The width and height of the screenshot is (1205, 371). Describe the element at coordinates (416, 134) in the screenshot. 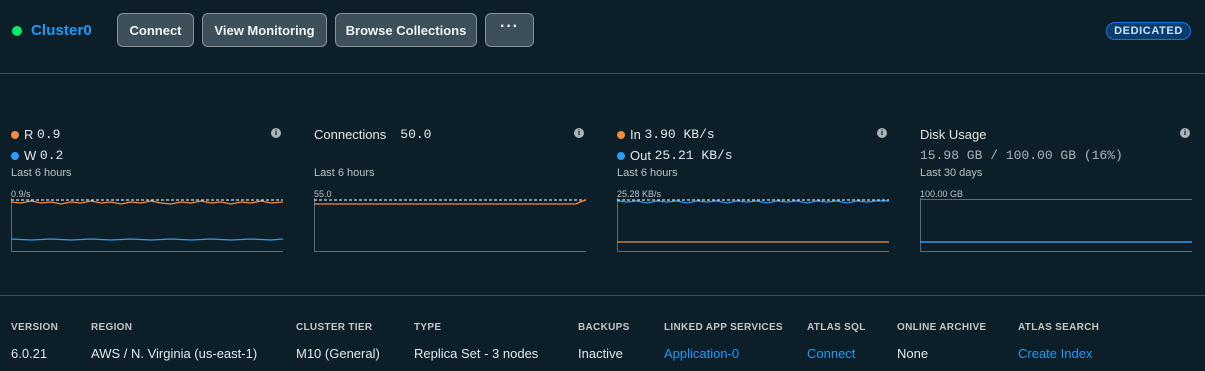

I see `metric-value: 50.0` at that location.